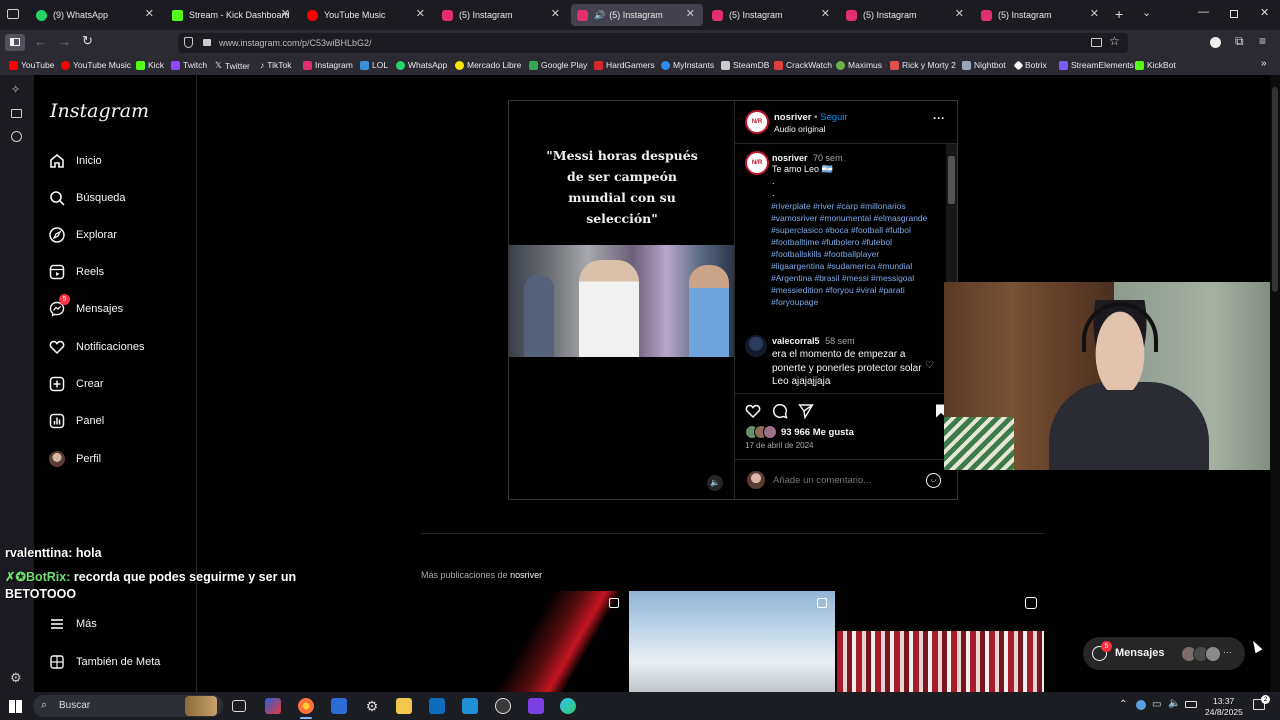  What do you see at coordinates (800, 129) in the screenshot?
I see `audio-label: Audio original` at bounding box center [800, 129].